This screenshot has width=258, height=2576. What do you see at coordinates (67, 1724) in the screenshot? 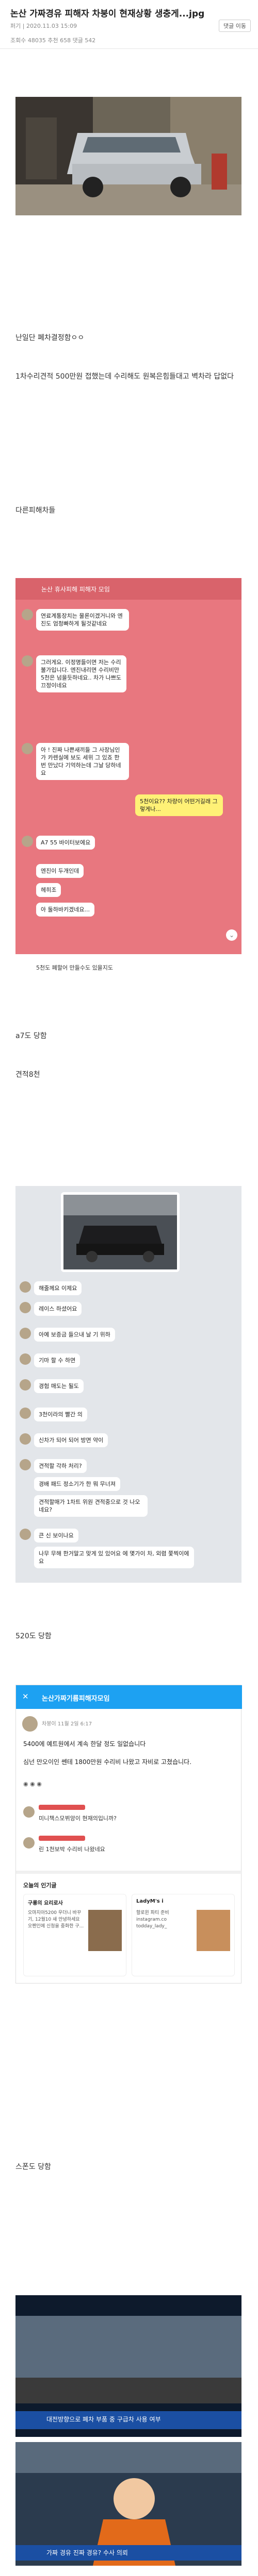
I see `post-author-line: 차붕이 11월 2일 6:17` at bounding box center [67, 1724].